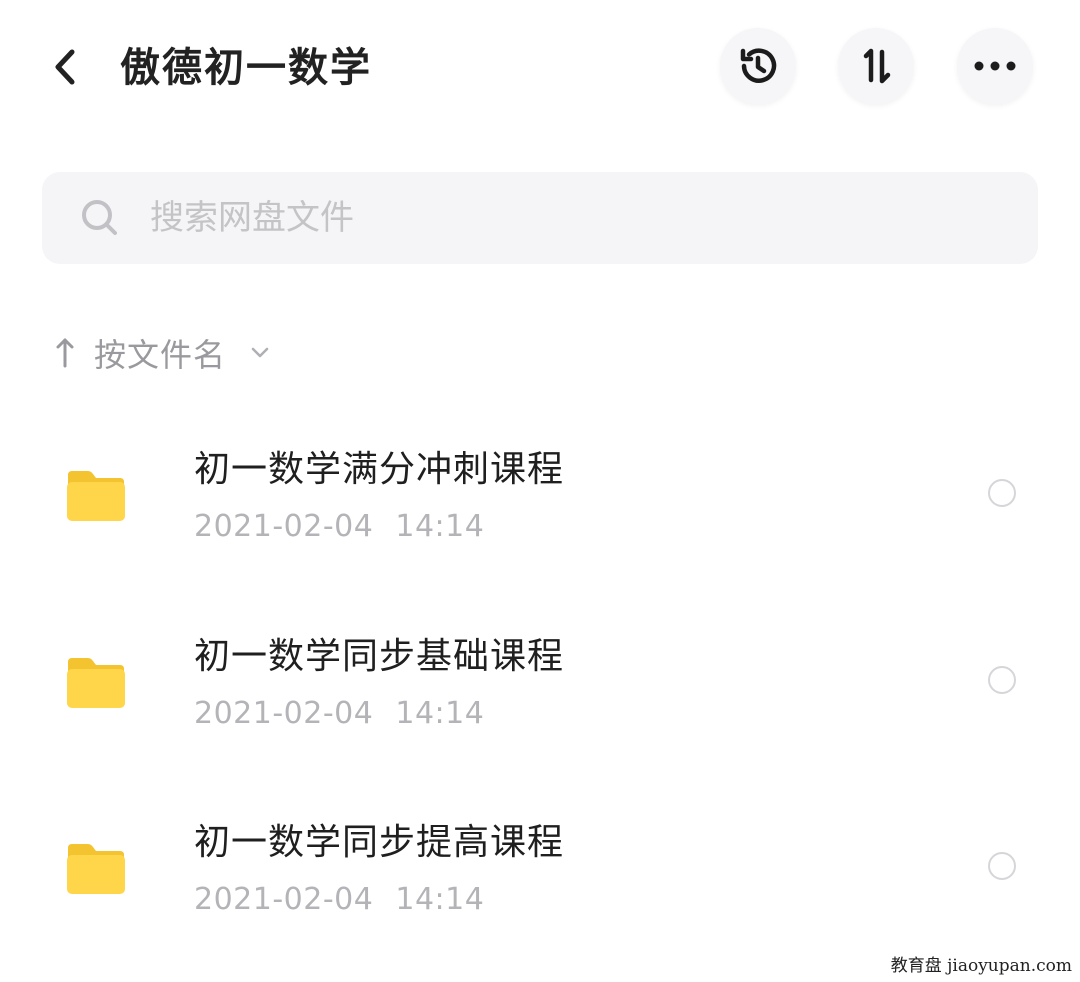 The image size is (1080, 982). I want to click on sort-arrows-icon, so click(877, 66).